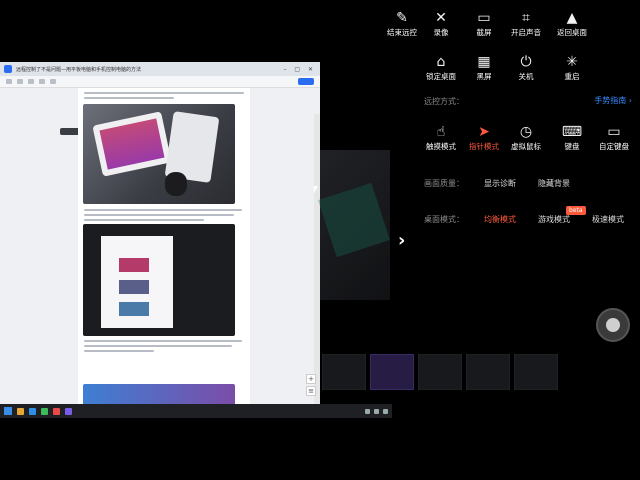 This screenshot has width=640, height=480. What do you see at coordinates (444, 219) in the screenshot?
I see `desktop-mode-label: 桌面模式：` at bounding box center [444, 219].